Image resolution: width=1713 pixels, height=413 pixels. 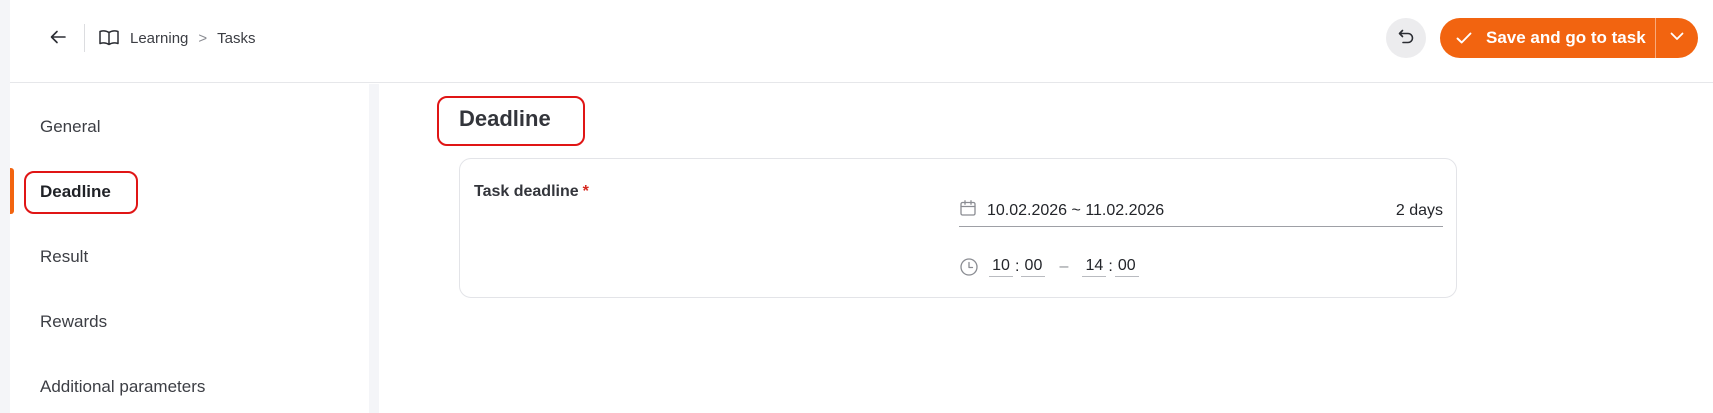 What do you see at coordinates (1201, 211) in the screenshot?
I see `date-range-field: 10.02.2026 ~ 11.02.2026 2 days` at bounding box center [1201, 211].